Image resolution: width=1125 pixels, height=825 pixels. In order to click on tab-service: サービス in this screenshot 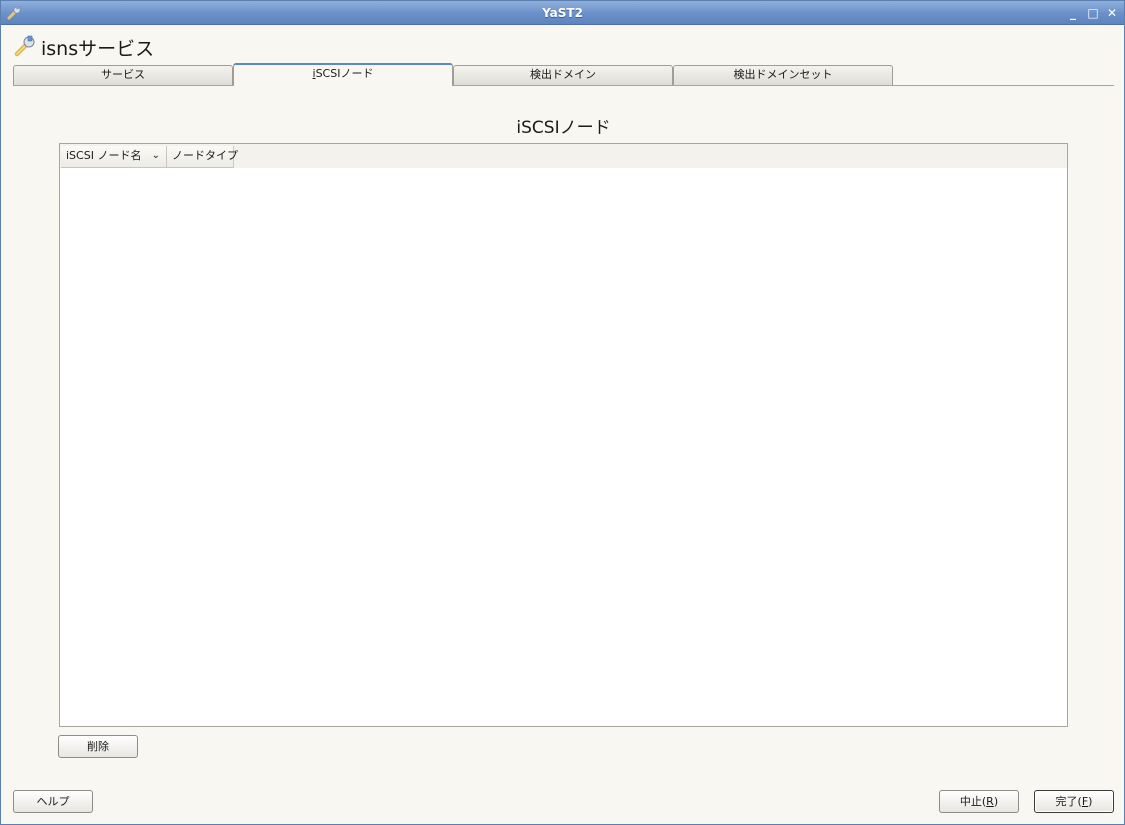, I will do `click(123, 75)`.